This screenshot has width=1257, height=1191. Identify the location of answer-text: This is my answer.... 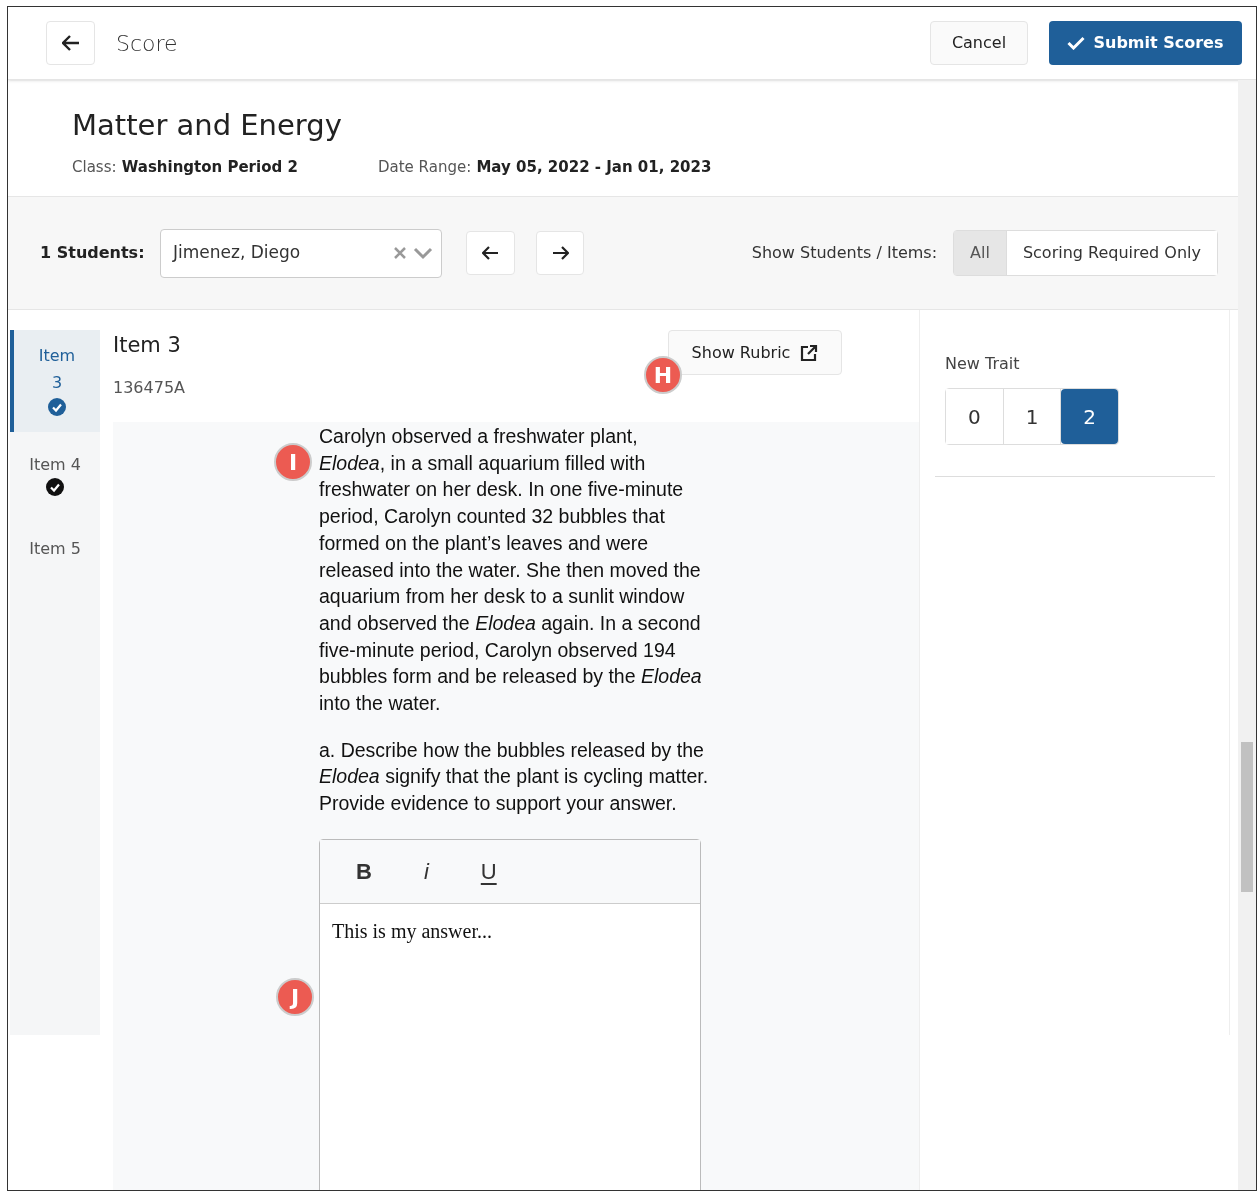
(412, 931).